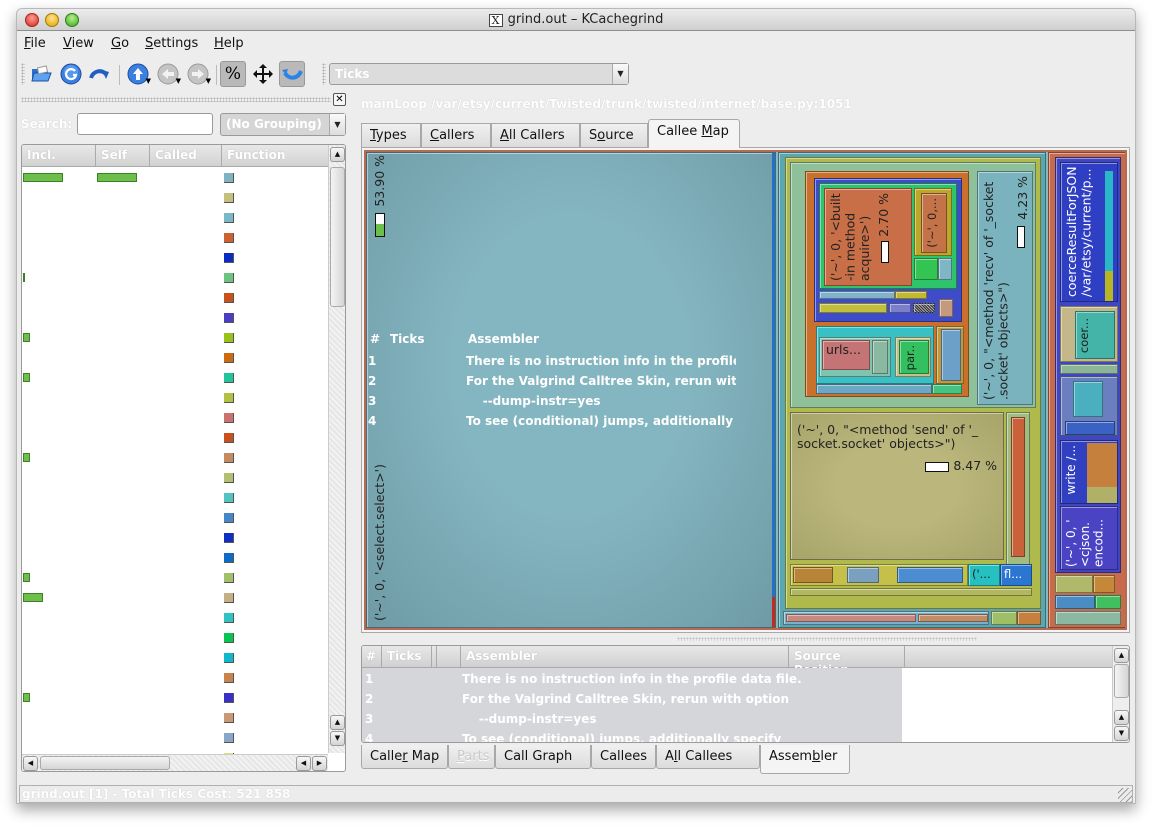  Describe the element at coordinates (78, 43) in the screenshot. I see `menu-view: View` at that location.